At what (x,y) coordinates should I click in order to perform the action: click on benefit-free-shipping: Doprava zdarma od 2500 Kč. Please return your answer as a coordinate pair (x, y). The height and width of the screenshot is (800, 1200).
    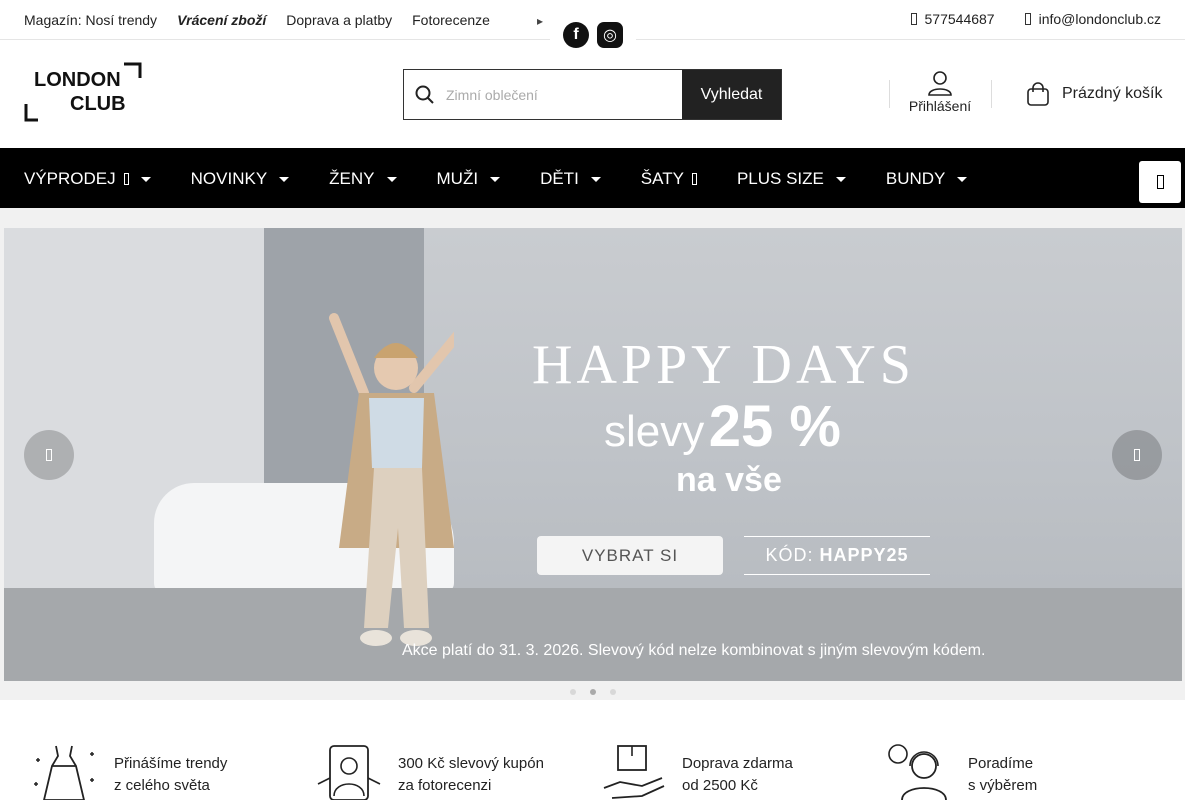
    Looking at the image, I should click on (697, 772).